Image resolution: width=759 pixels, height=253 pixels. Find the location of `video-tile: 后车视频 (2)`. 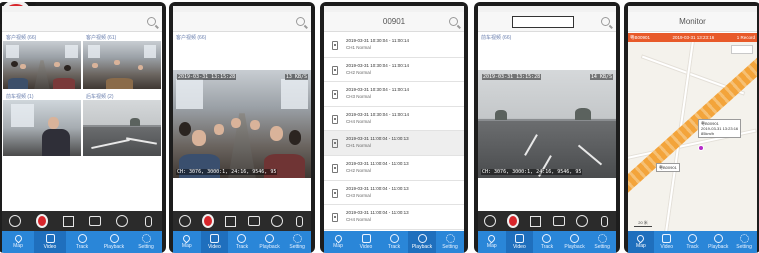

video-tile: 后车视频 (2) is located at coordinates (122, 123).